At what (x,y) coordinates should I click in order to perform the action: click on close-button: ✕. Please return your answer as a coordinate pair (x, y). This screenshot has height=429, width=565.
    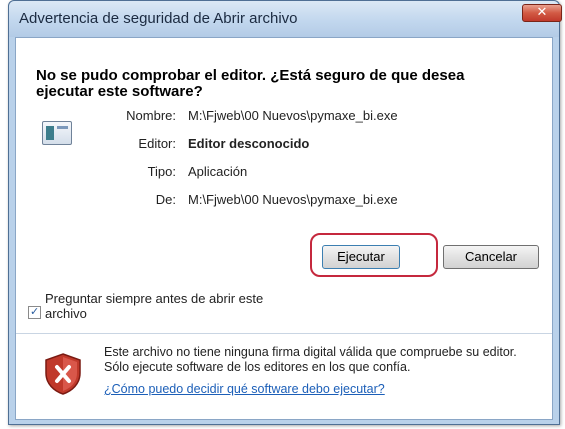
    Looking at the image, I should click on (542, 13).